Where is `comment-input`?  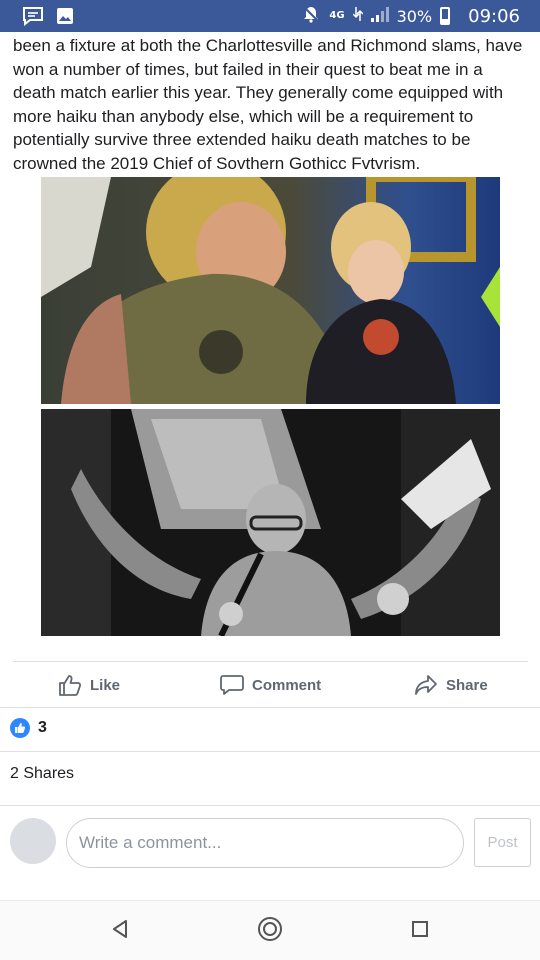 comment-input is located at coordinates (265, 843).